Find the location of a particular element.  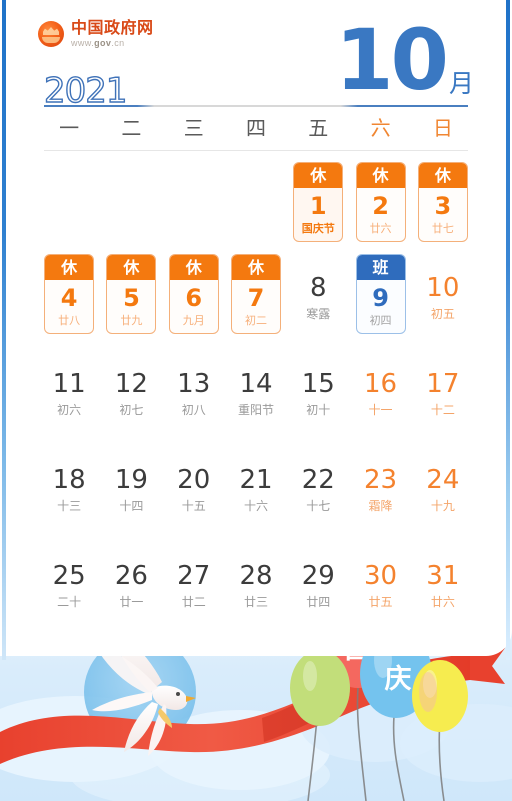

restday-box: 休 4 廿八 is located at coordinates (69, 294).